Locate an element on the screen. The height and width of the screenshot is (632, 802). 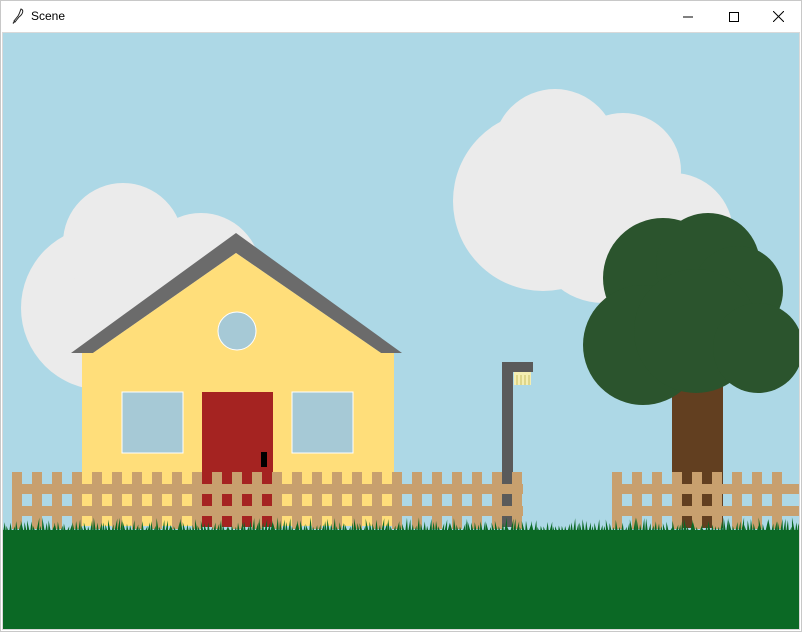
door-handle is located at coordinates (264, 459).